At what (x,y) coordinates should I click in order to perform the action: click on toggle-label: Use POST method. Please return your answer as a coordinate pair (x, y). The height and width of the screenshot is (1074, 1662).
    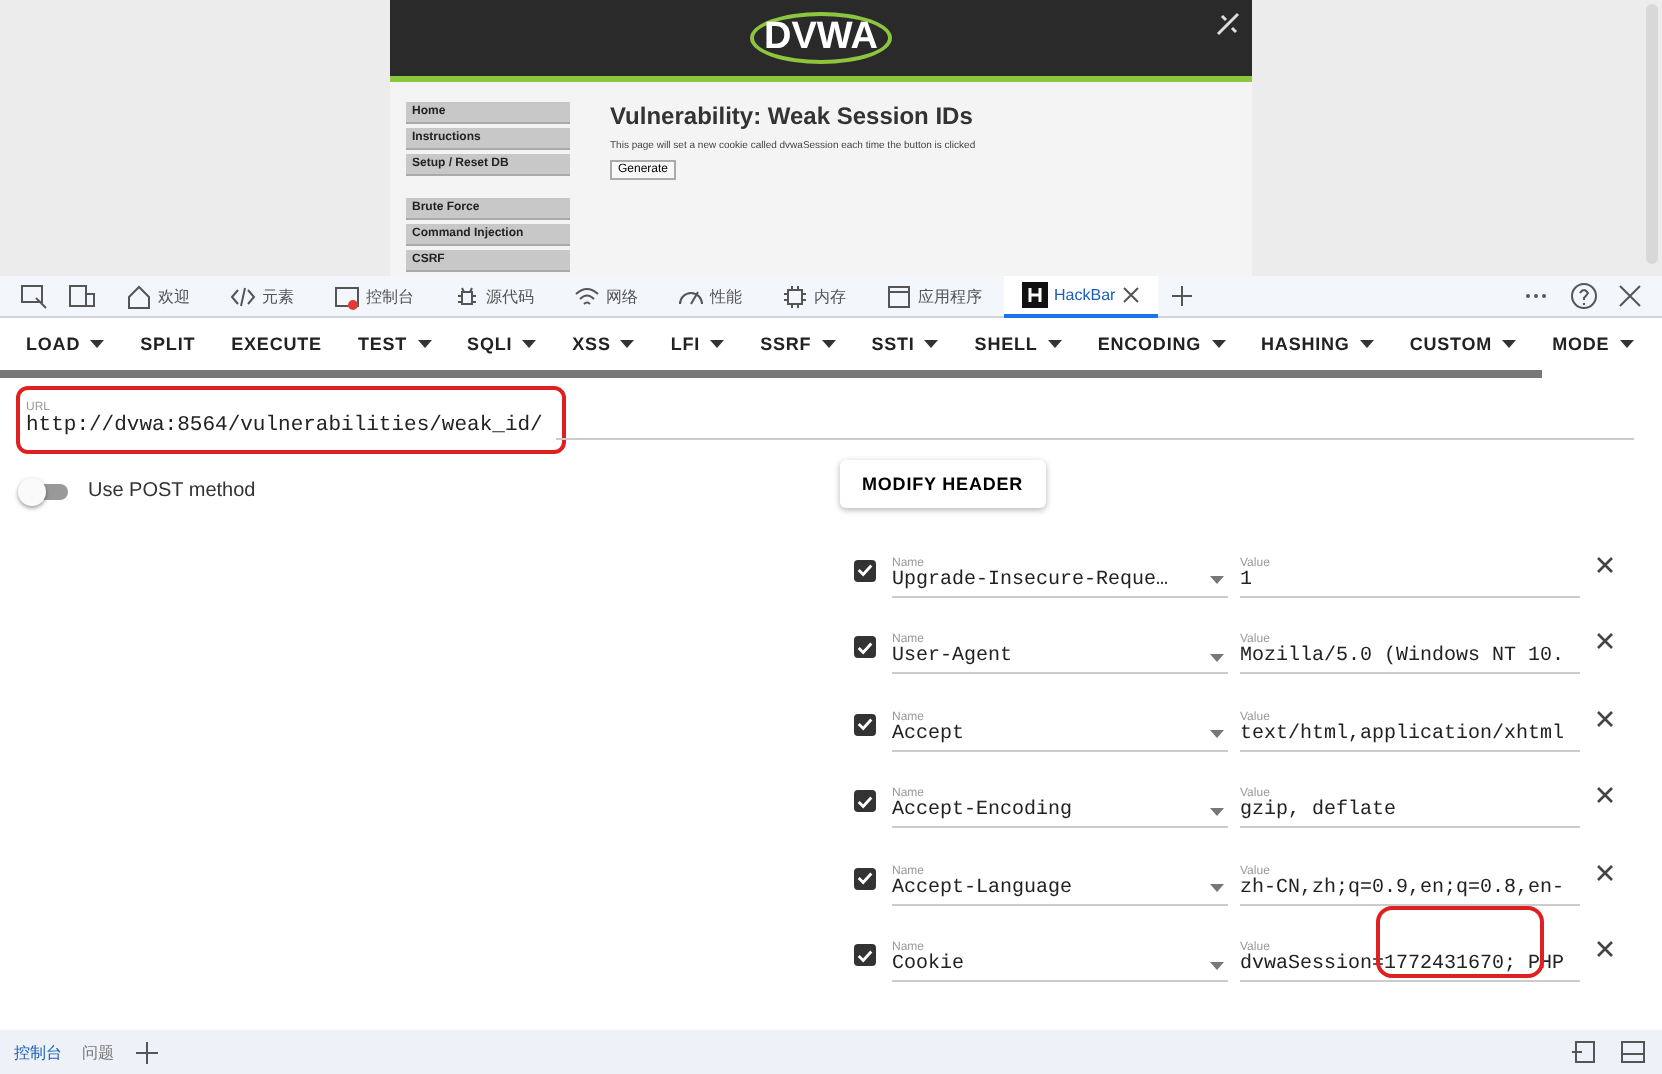
    Looking at the image, I should click on (172, 491).